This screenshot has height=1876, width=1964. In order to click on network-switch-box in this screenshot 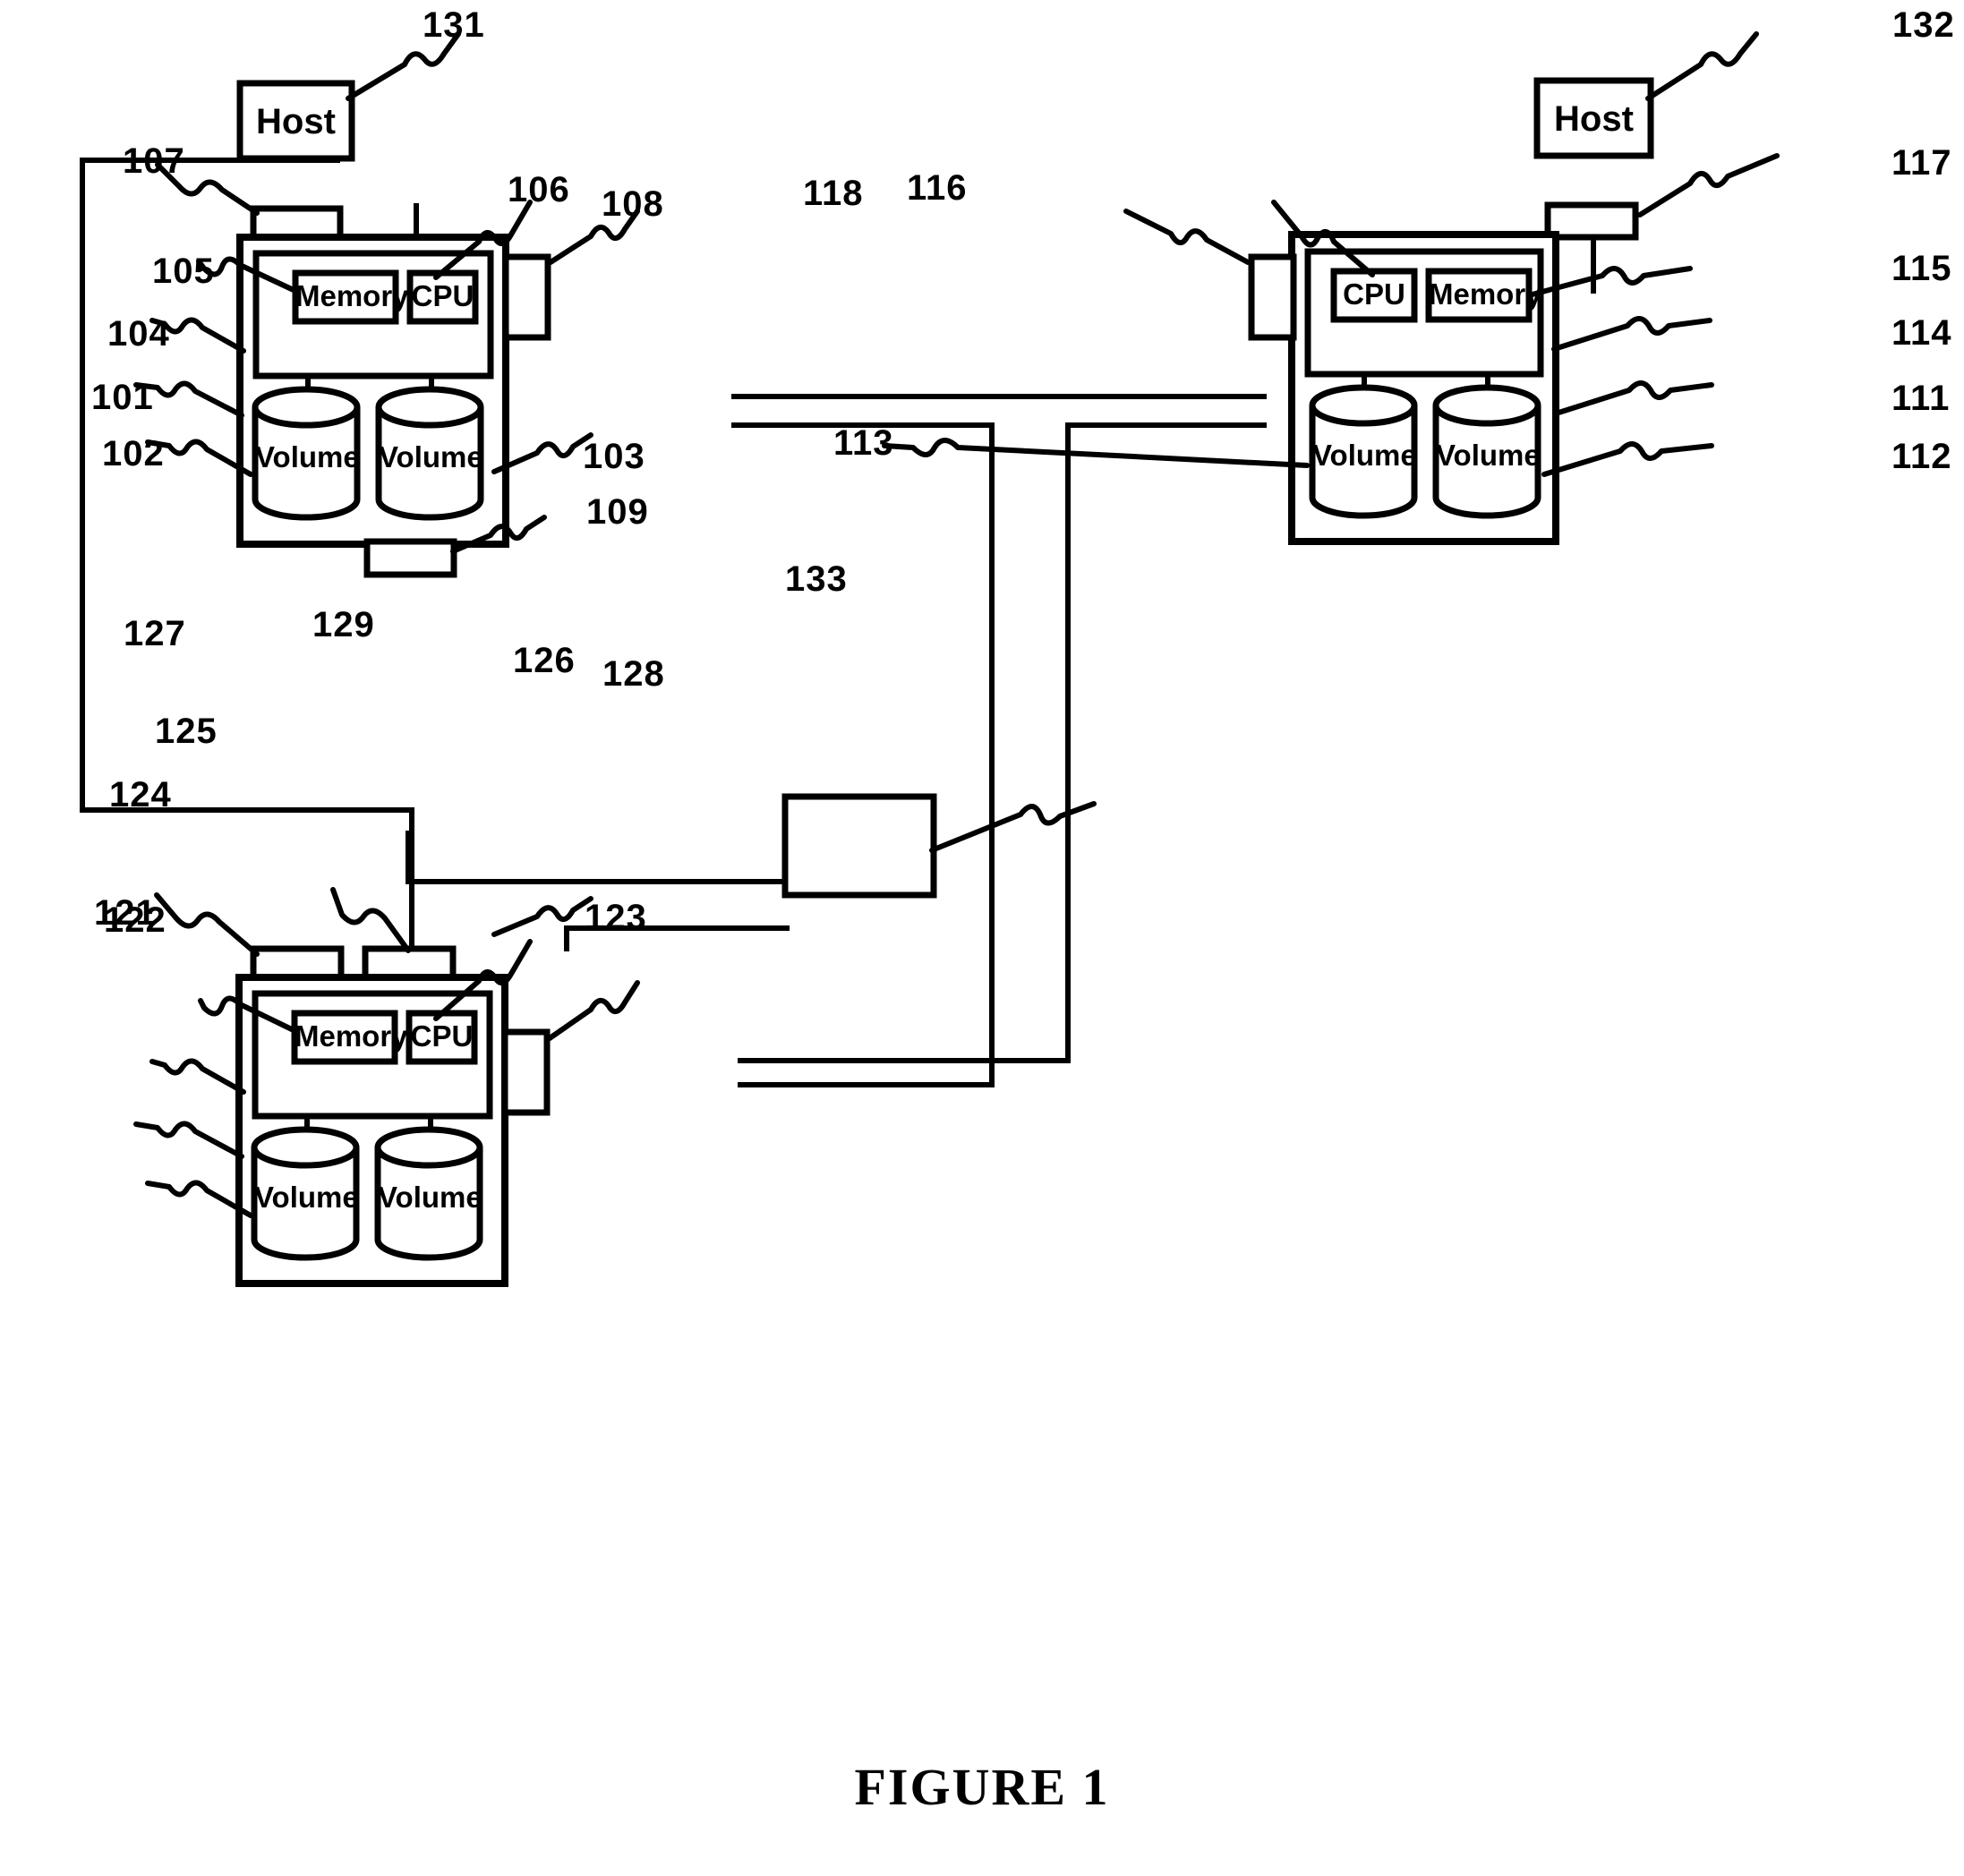, I will do `click(859, 846)`.